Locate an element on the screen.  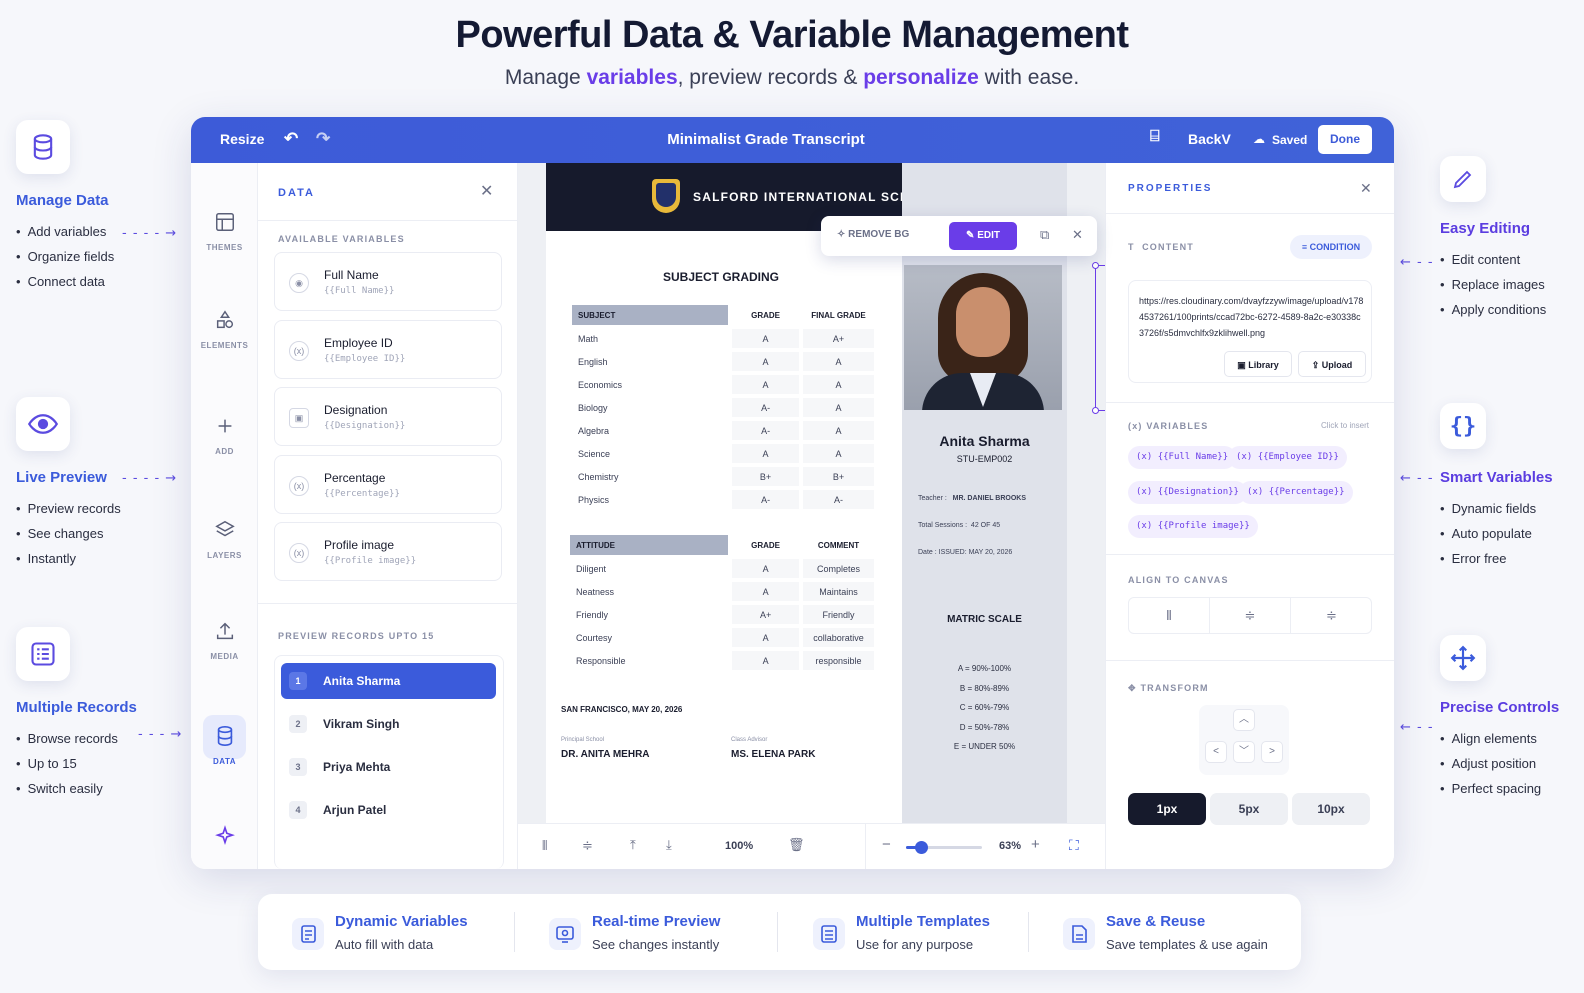
footer-sub: Use for any purpose is located at coordinates (915, 944).